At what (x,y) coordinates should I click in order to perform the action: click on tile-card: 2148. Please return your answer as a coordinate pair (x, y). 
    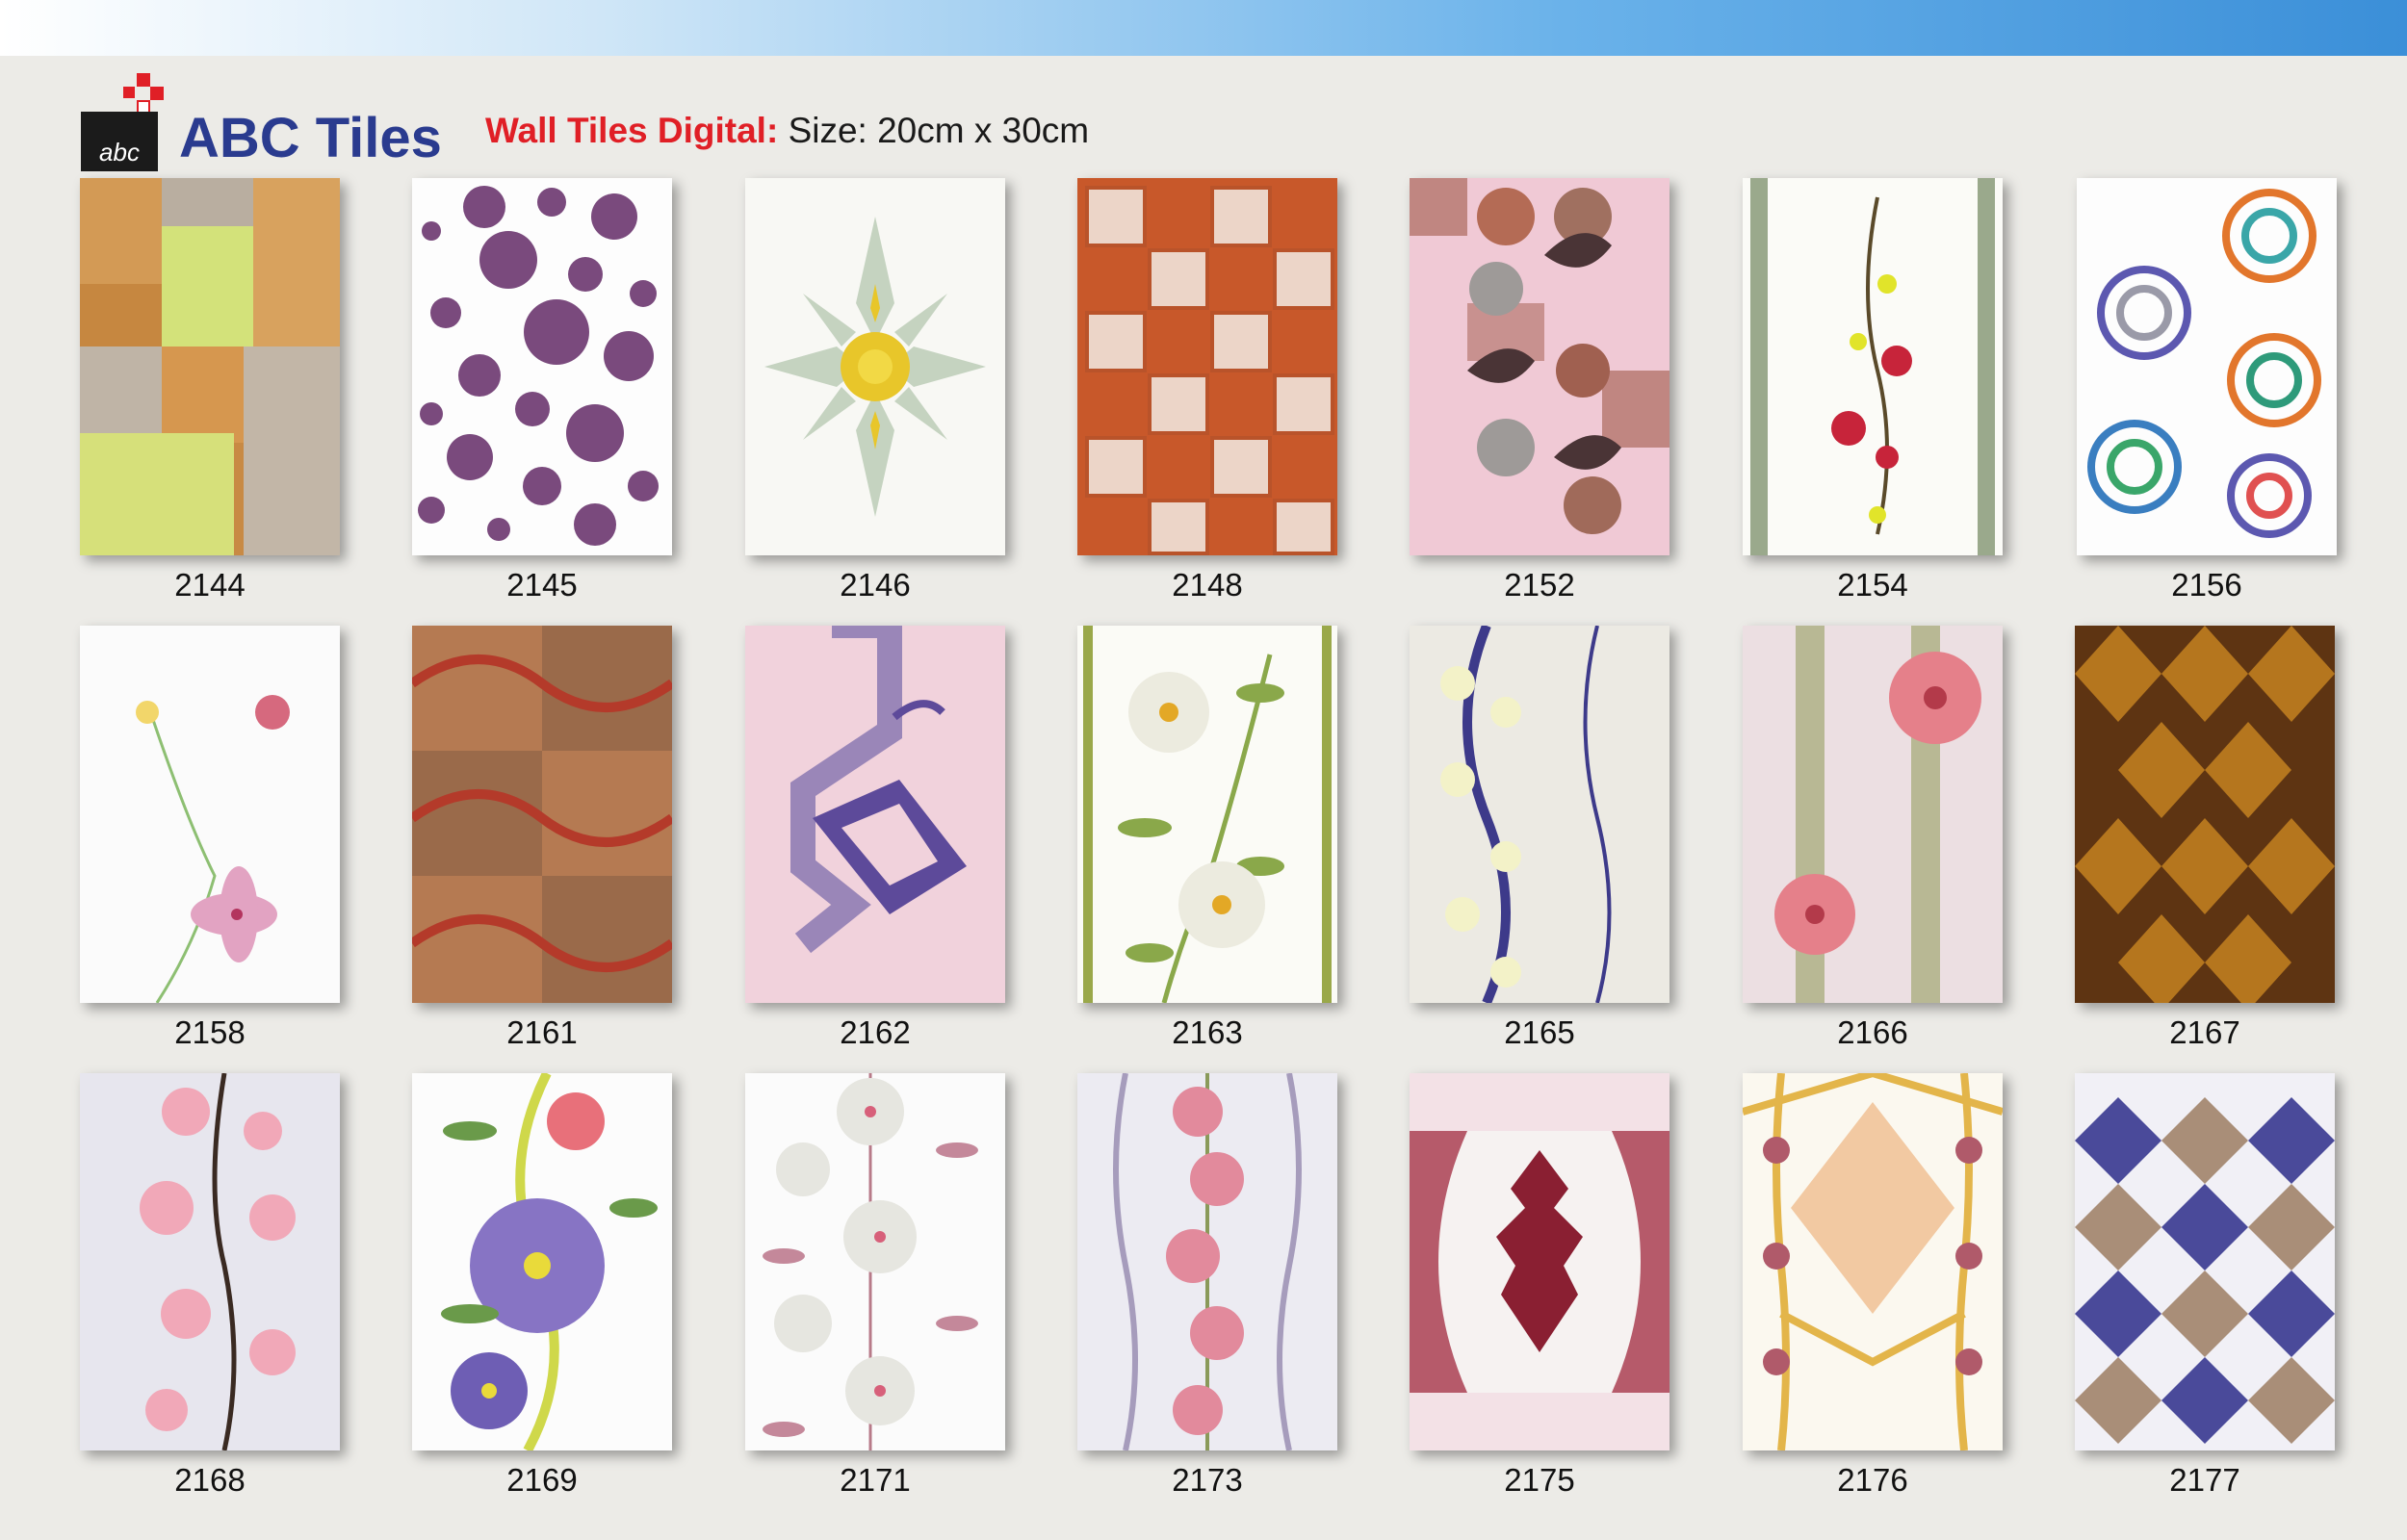
    Looking at the image, I should click on (1207, 390).